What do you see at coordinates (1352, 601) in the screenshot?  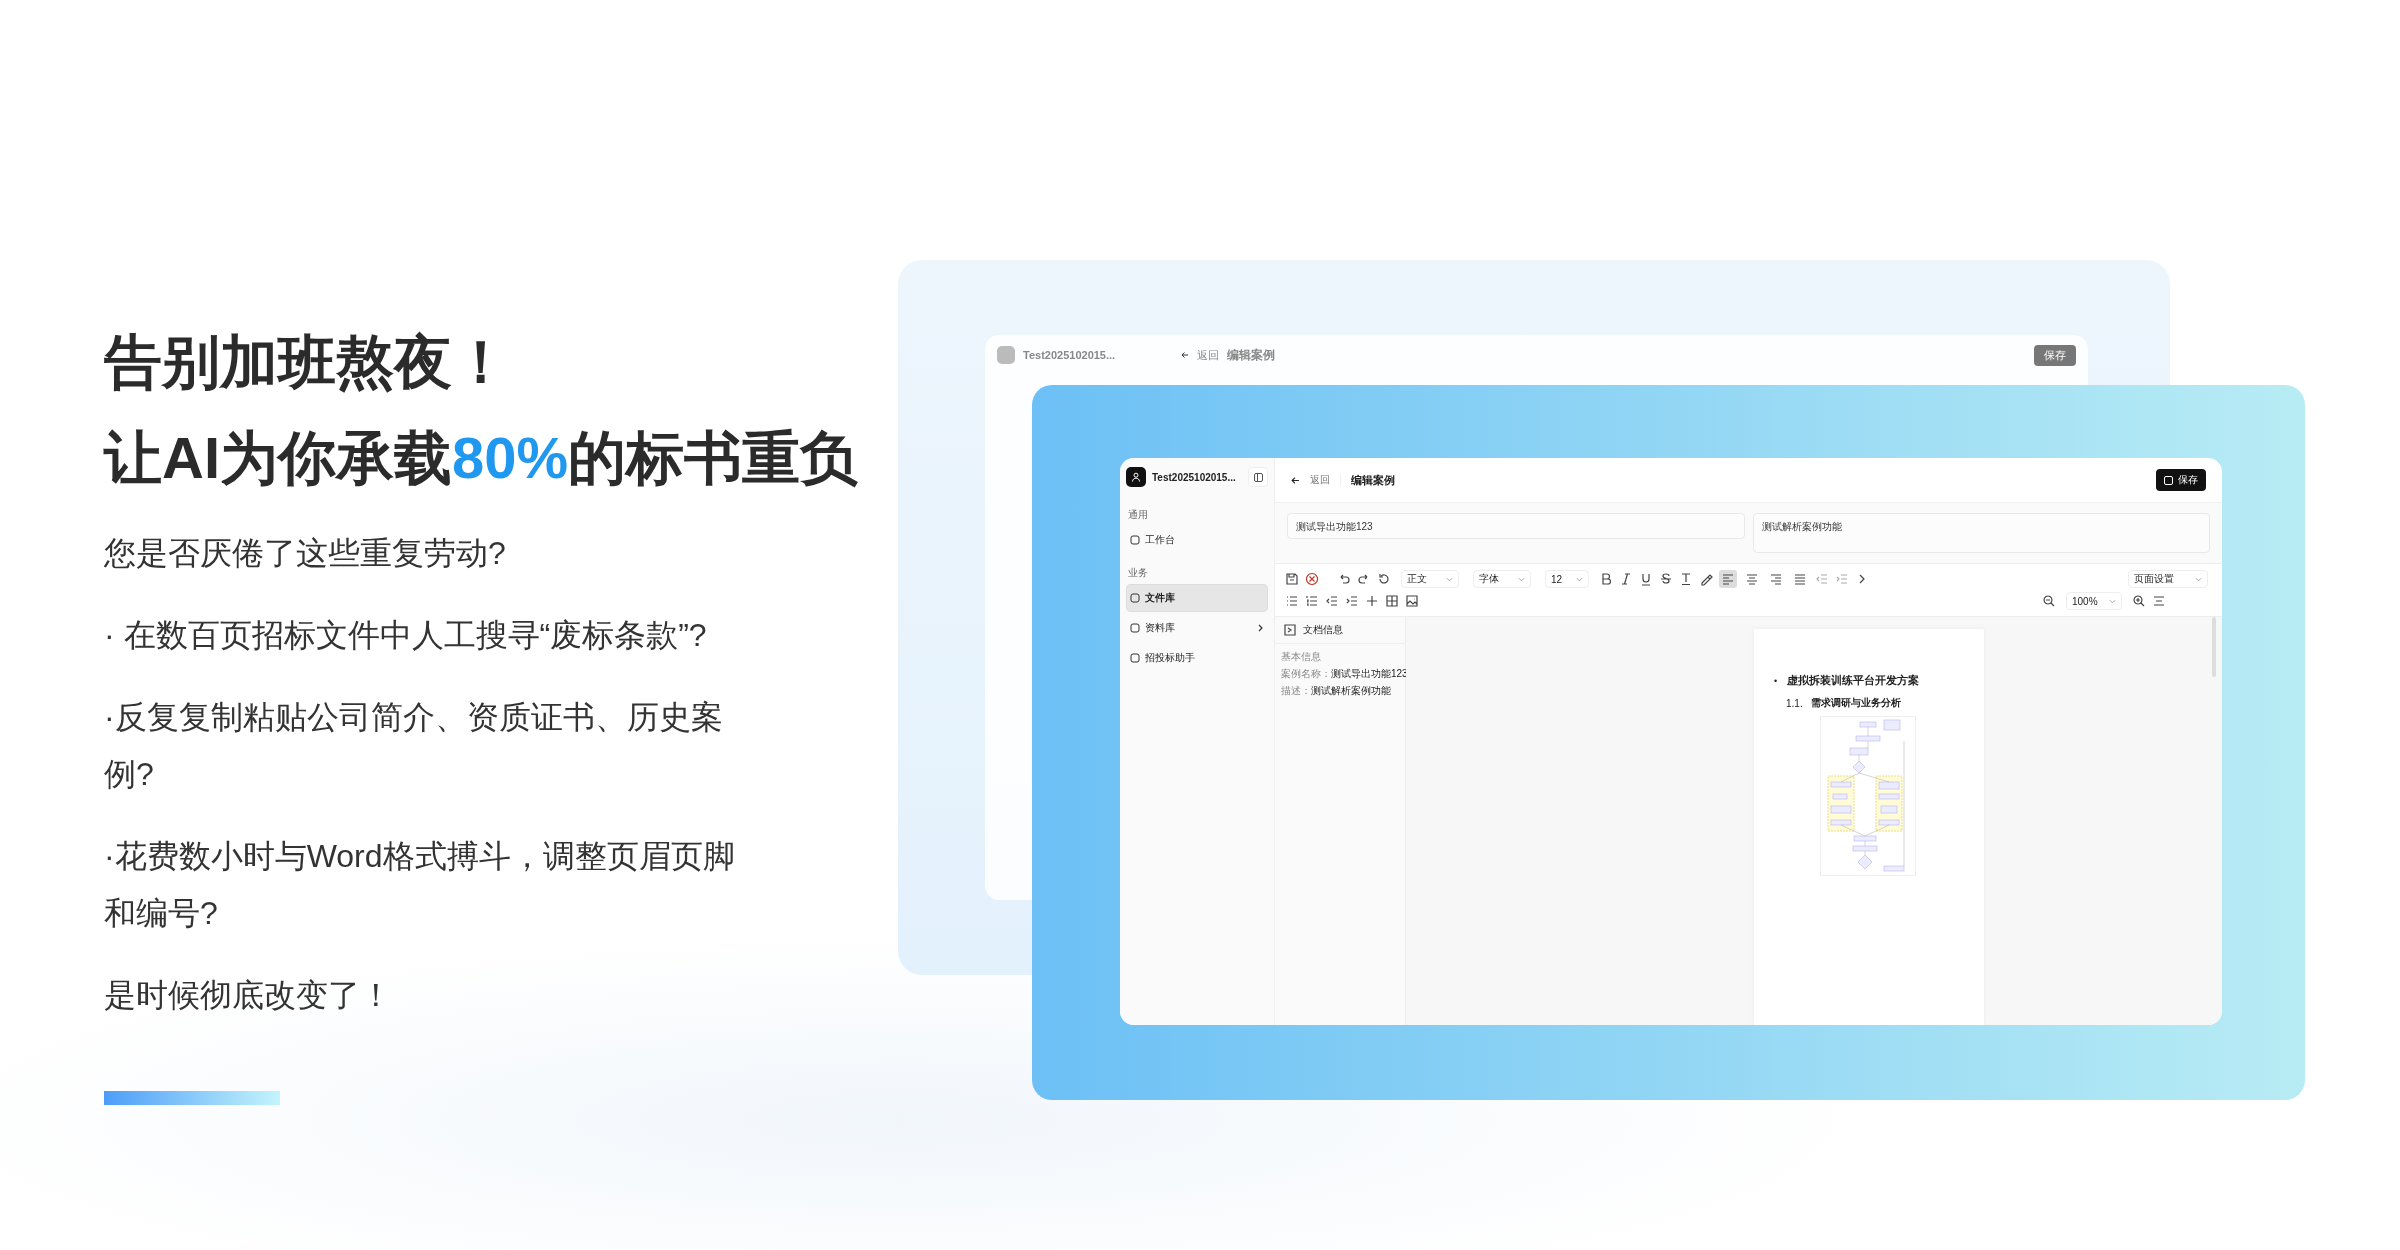 I see `indent-icon` at bounding box center [1352, 601].